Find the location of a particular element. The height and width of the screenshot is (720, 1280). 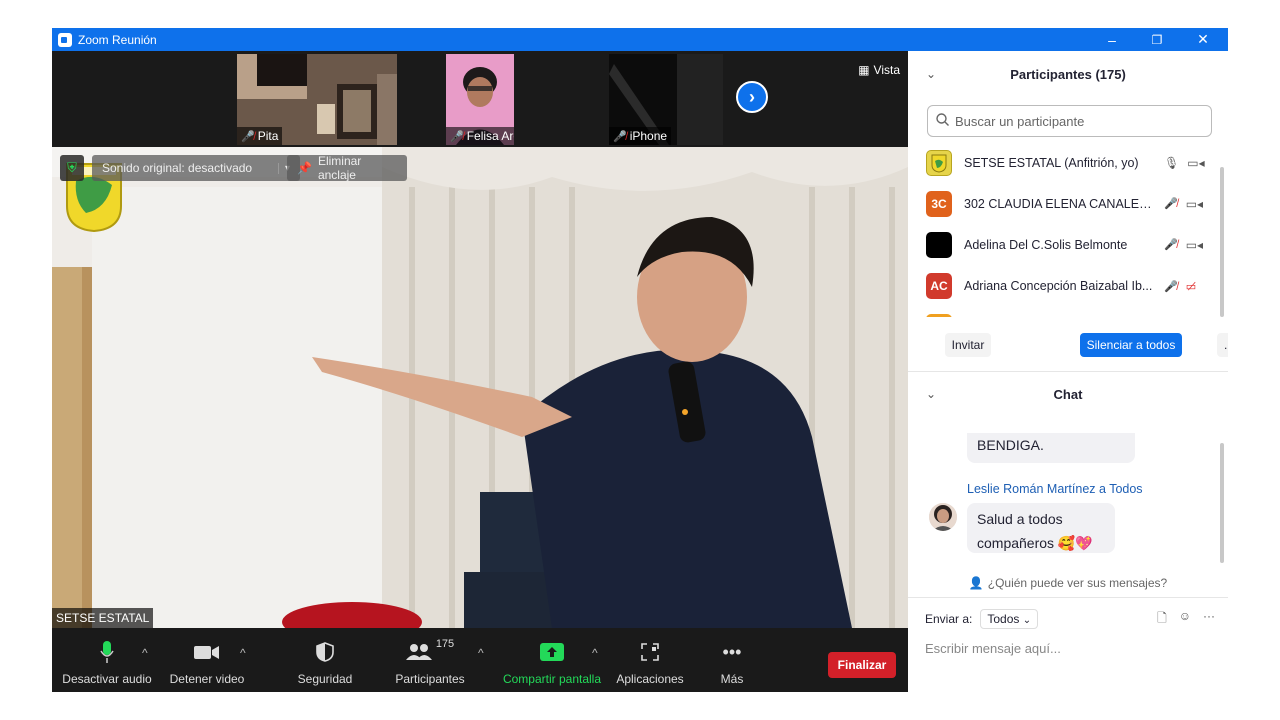

apps-button: Aplicaciones is located at coordinates (650, 660).